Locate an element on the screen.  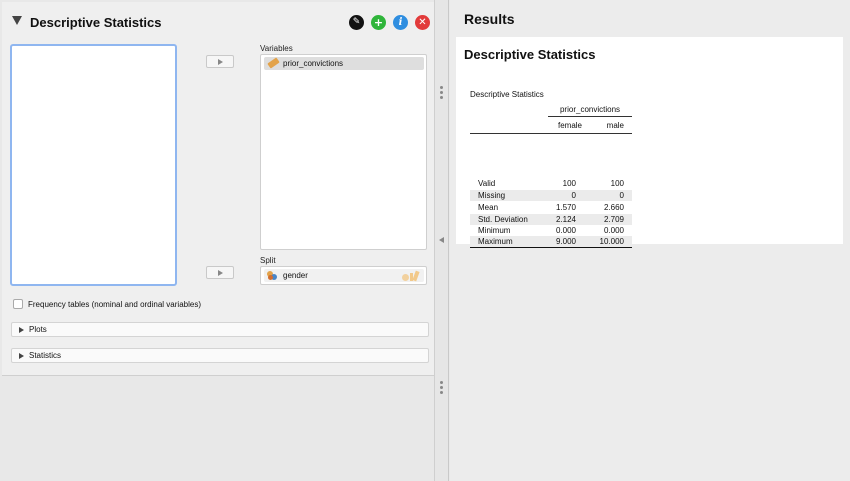
cell-male: 2.660 is located at coordinates (613, 207).